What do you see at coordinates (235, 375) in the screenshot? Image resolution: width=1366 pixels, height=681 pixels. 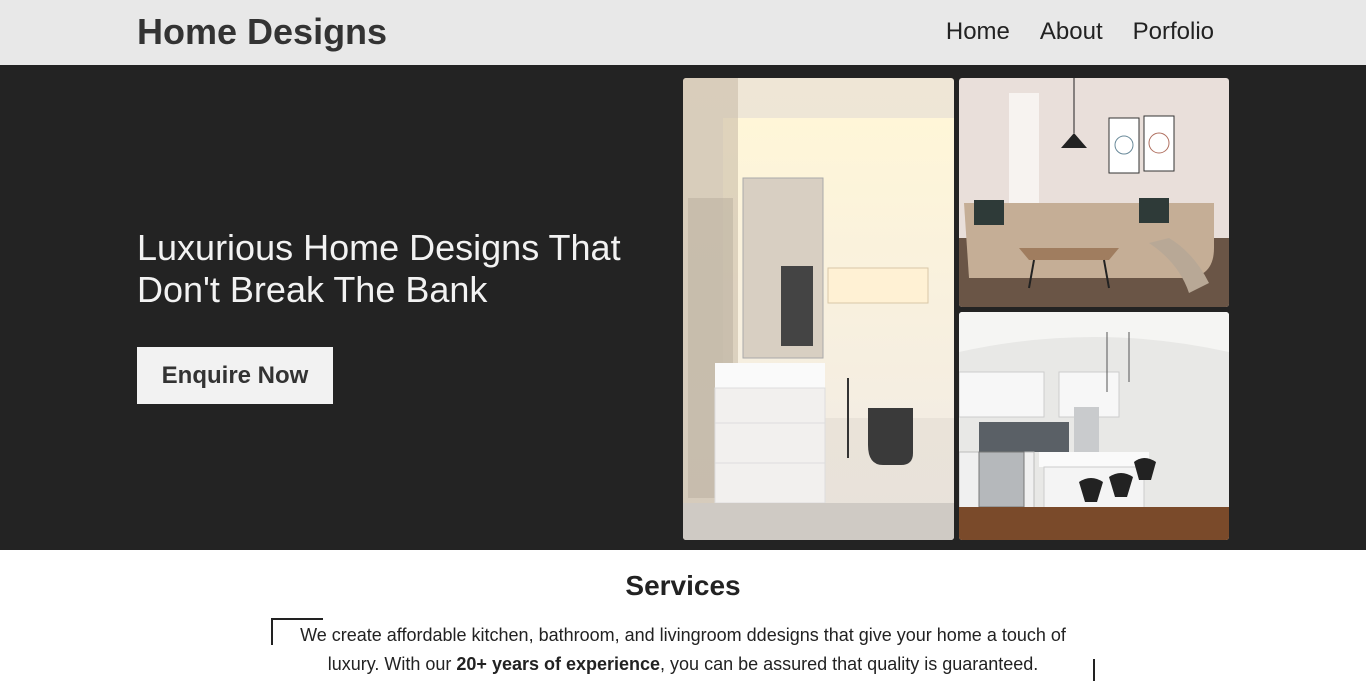 I see `enquire-now-button: Enquire Now` at bounding box center [235, 375].